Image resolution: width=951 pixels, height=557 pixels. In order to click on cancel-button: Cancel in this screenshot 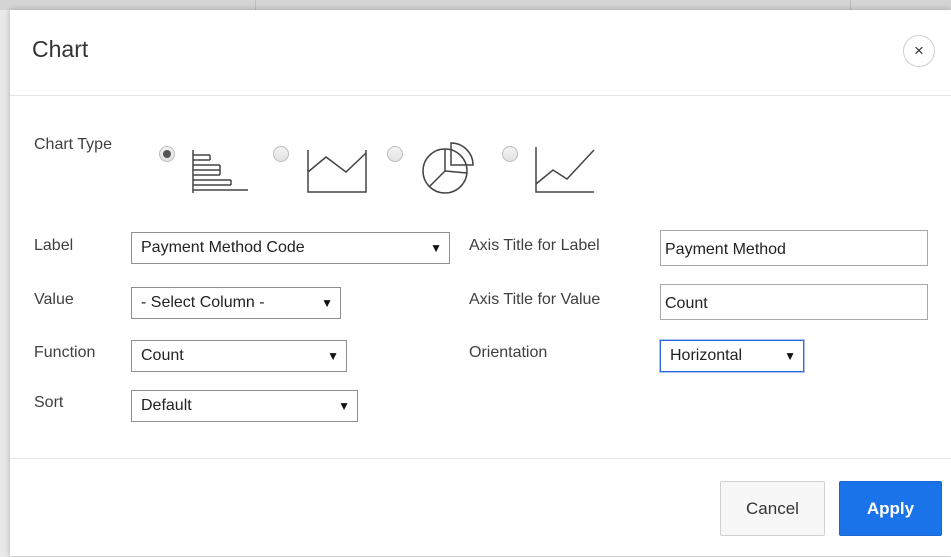, I will do `click(772, 508)`.